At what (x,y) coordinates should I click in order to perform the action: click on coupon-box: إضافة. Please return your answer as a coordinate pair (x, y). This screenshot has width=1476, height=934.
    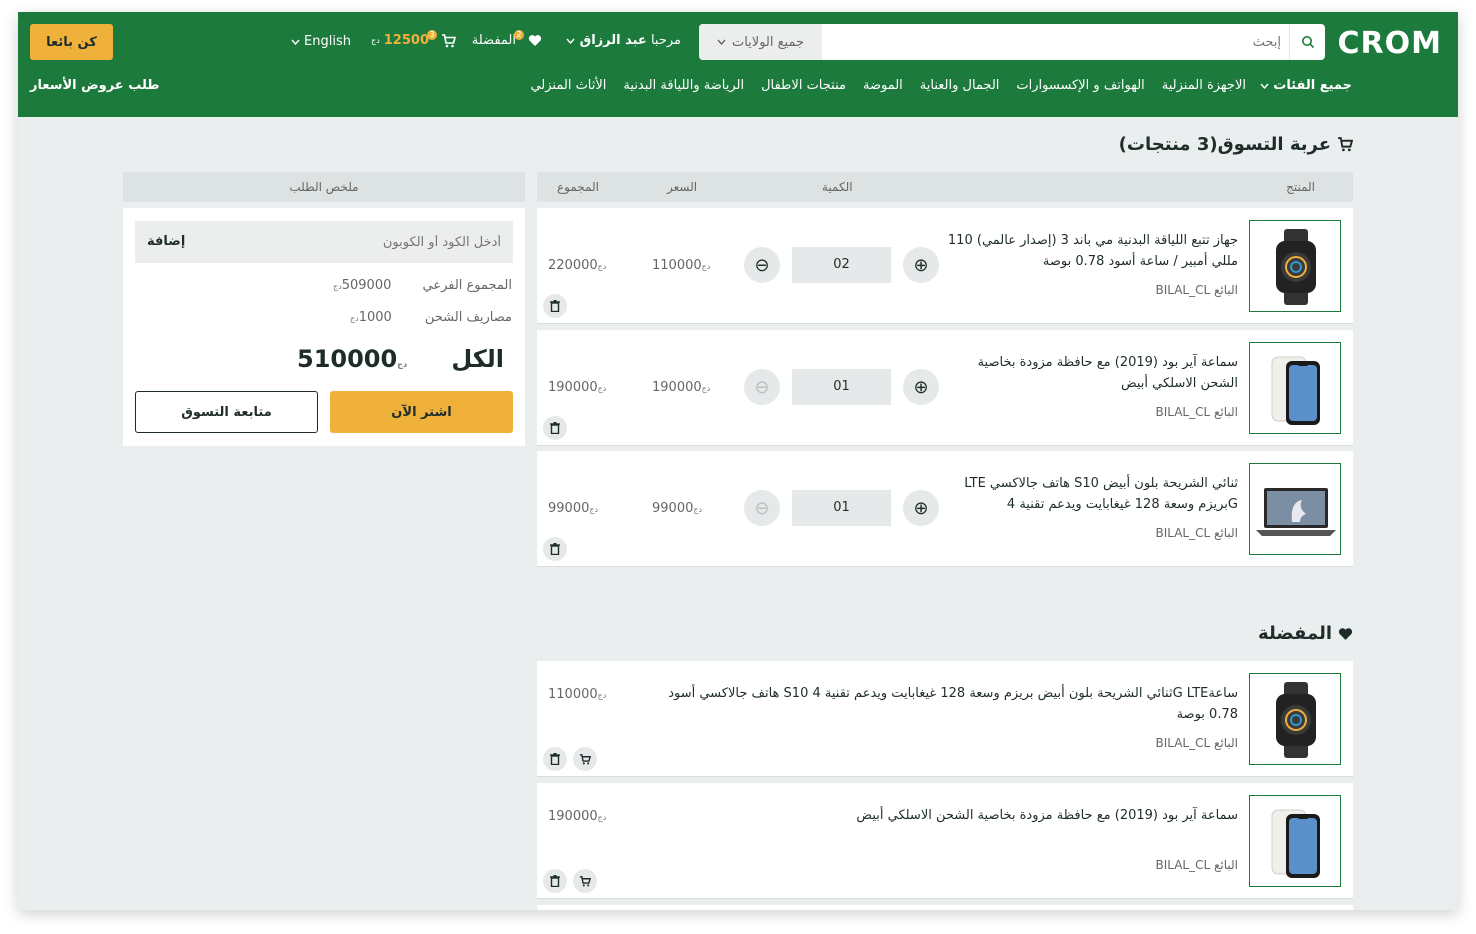
    Looking at the image, I should click on (324, 242).